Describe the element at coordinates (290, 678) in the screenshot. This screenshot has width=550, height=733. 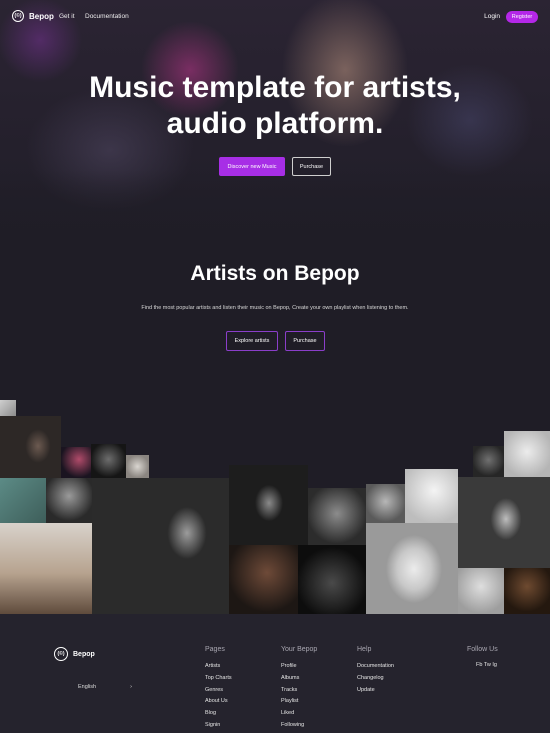
I see `footer-link-albums: Albums` at that location.